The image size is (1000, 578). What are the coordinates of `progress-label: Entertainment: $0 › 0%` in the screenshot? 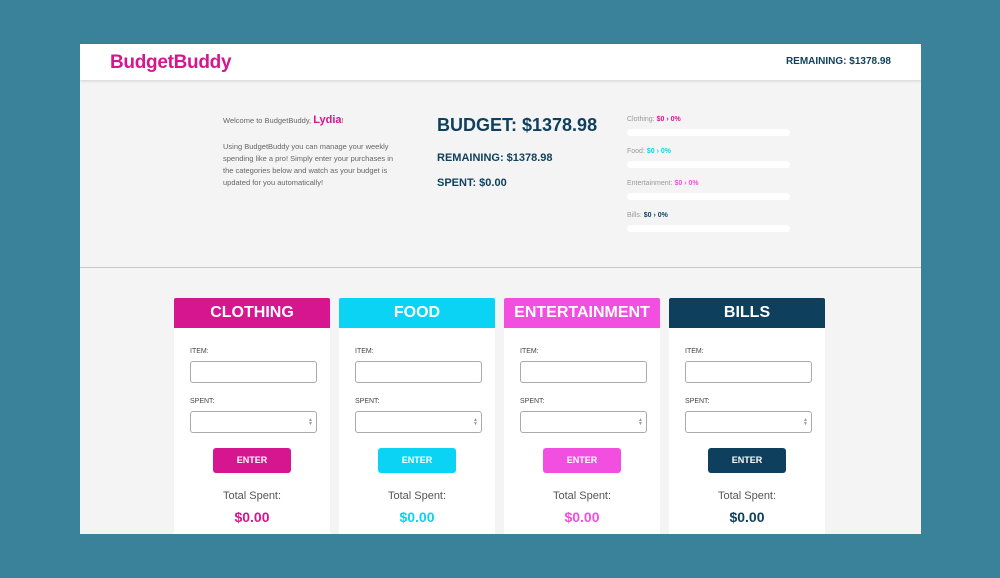 It's located at (709, 183).